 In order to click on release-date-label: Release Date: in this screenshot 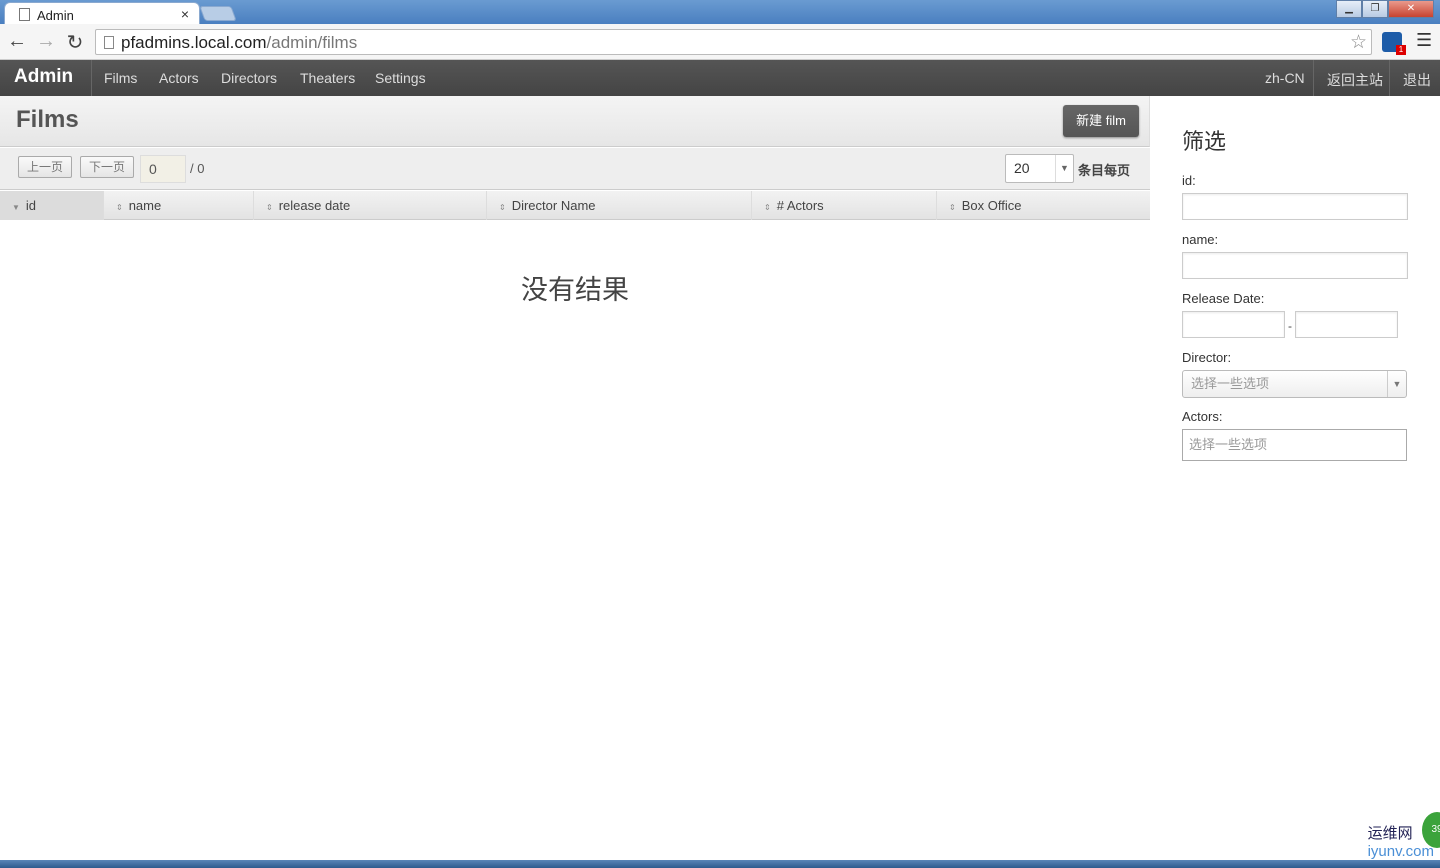, I will do `click(1223, 298)`.